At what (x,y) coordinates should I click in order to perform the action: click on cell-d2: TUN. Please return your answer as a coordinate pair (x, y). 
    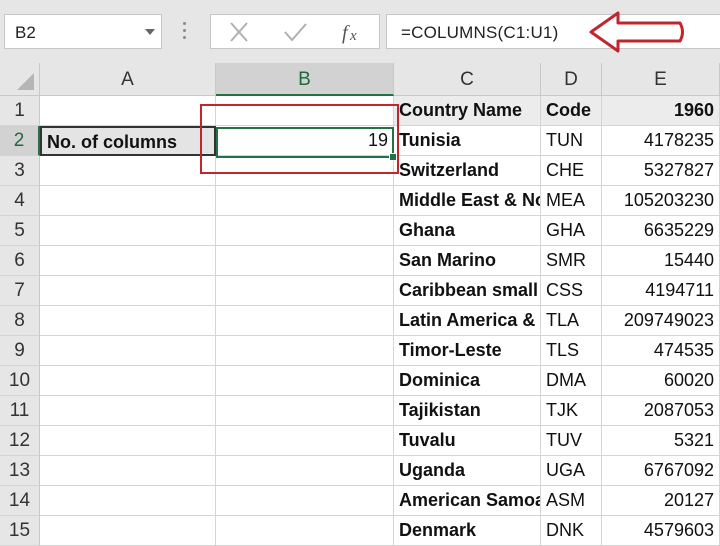
    Looking at the image, I should click on (571, 141).